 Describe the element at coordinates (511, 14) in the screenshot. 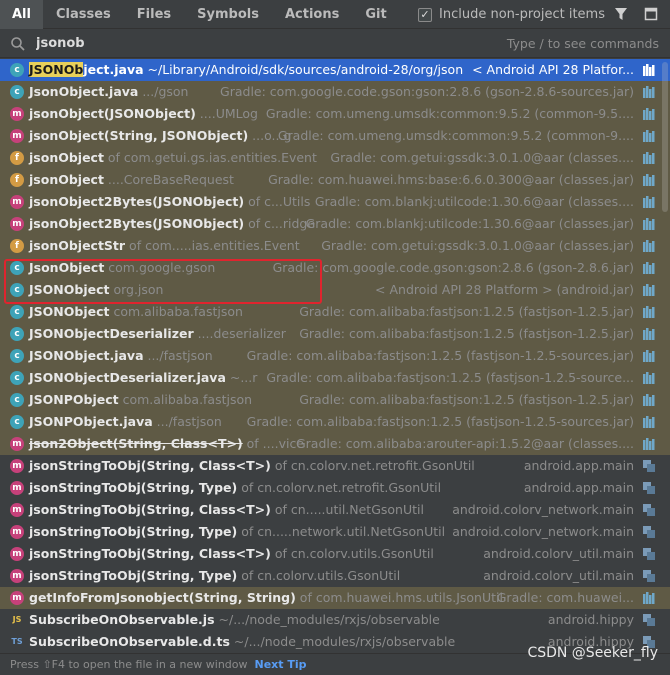

I see `include-non-project-toggle: ✓ Include non-project items` at that location.